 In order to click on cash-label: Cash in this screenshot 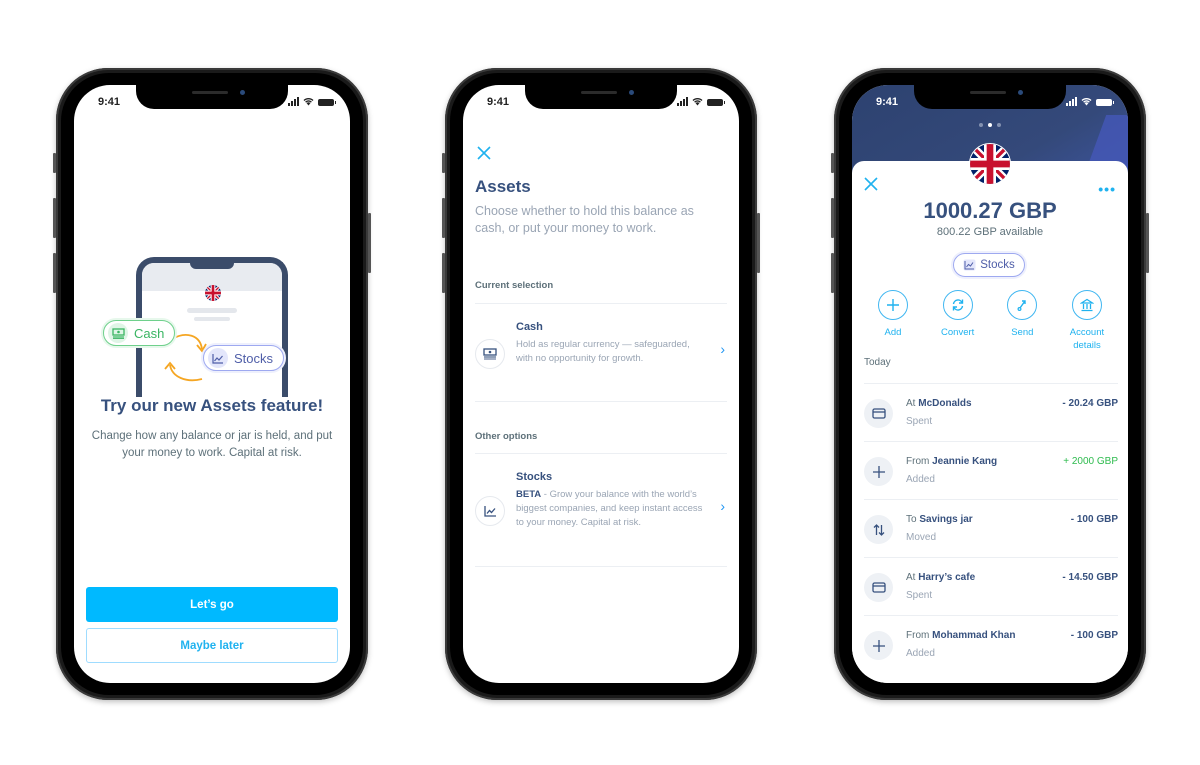, I will do `click(149, 333)`.